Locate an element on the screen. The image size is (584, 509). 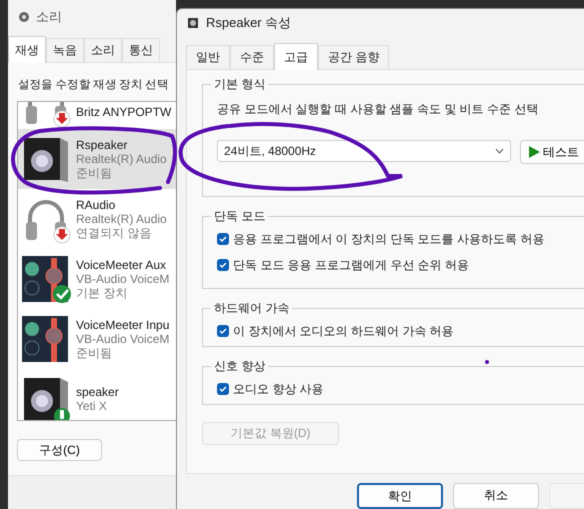
device-name: Rspeaker is located at coordinates (102, 145).